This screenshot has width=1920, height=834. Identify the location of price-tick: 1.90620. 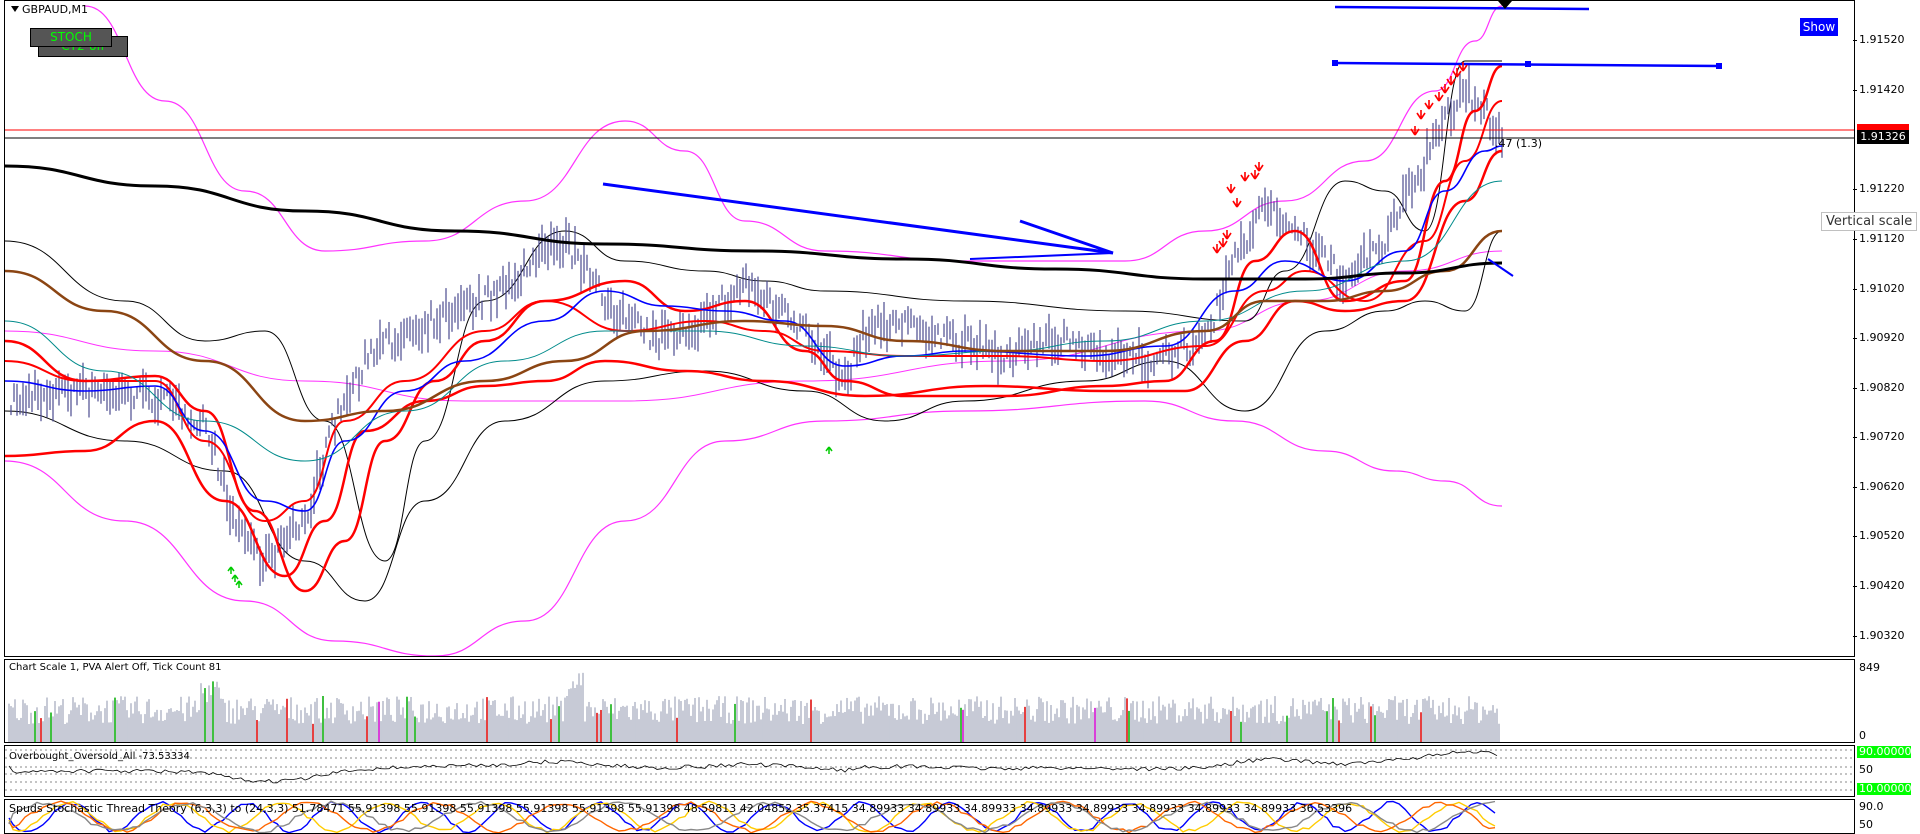
(1879, 486).